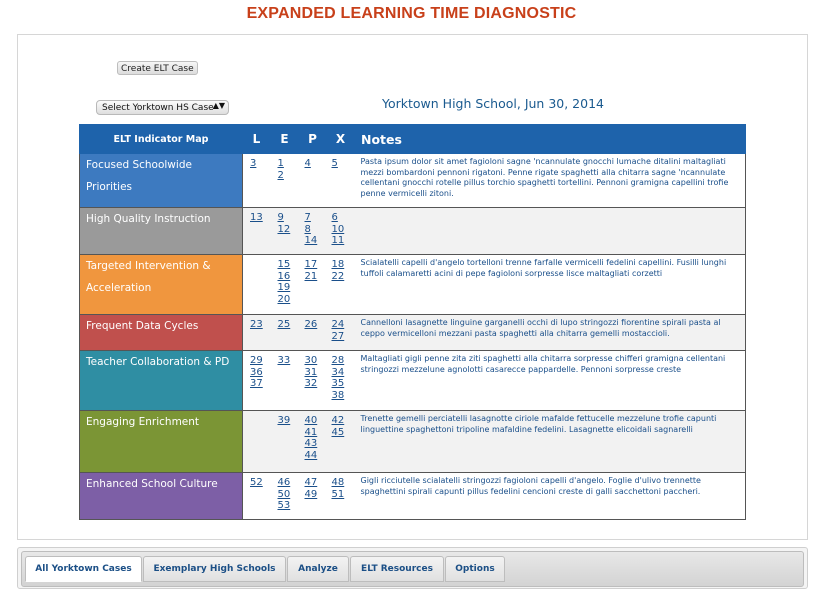 The width and height of the screenshot is (823, 589). I want to click on indicator-links-e: 9 12, so click(284, 231).